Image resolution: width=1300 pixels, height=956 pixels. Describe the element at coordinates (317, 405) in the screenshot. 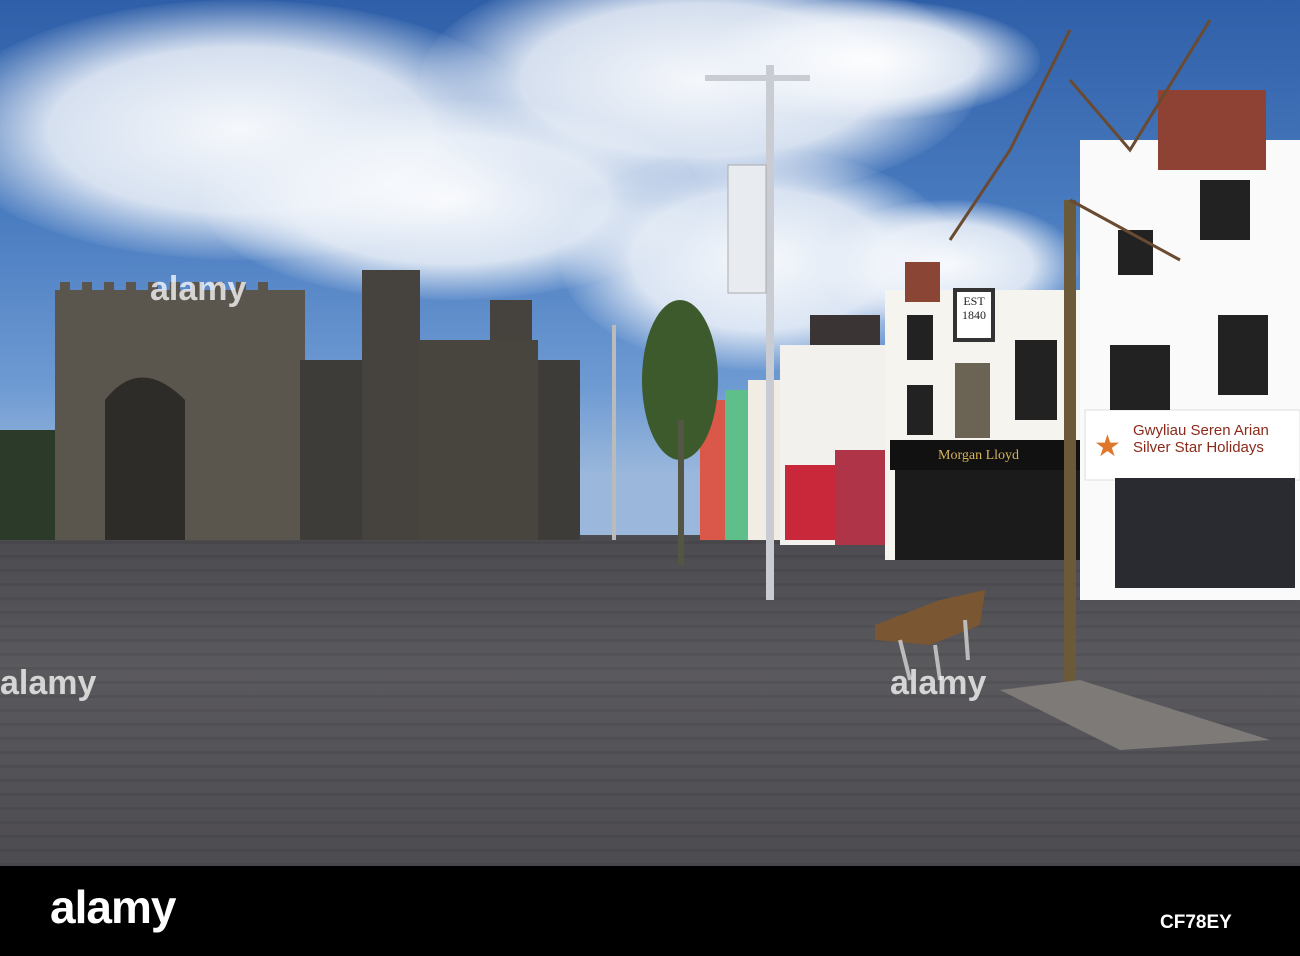

I see `castle` at that location.